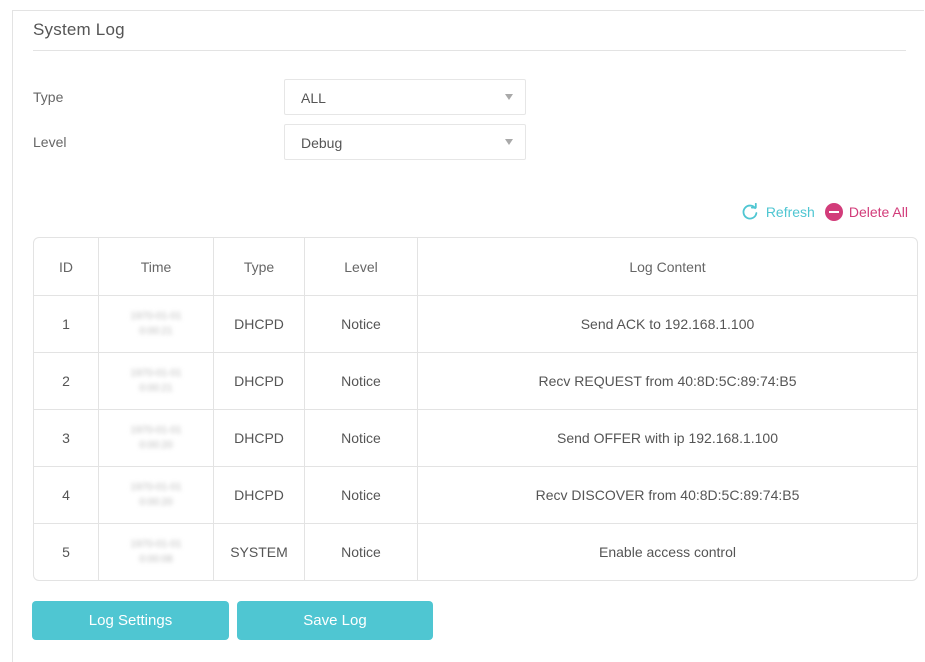  What do you see at coordinates (48, 97) in the screenshot?
I see `type-label: Type` at bounding box center [48, 97].